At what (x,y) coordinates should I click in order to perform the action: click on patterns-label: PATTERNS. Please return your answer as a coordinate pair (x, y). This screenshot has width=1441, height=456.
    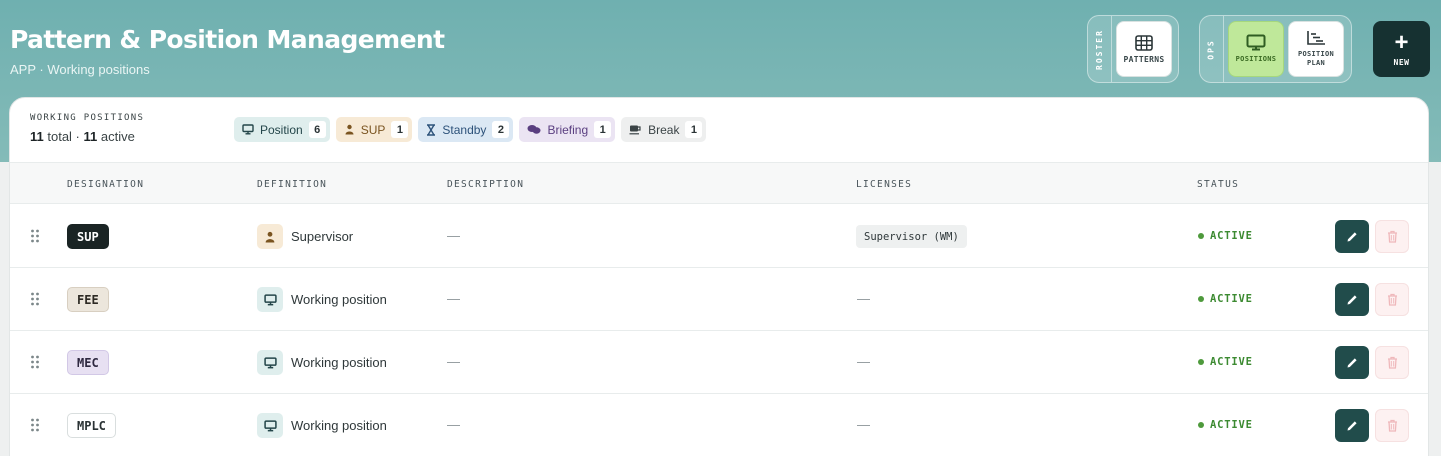
    Looking at the image, I should click on (1144, 59).